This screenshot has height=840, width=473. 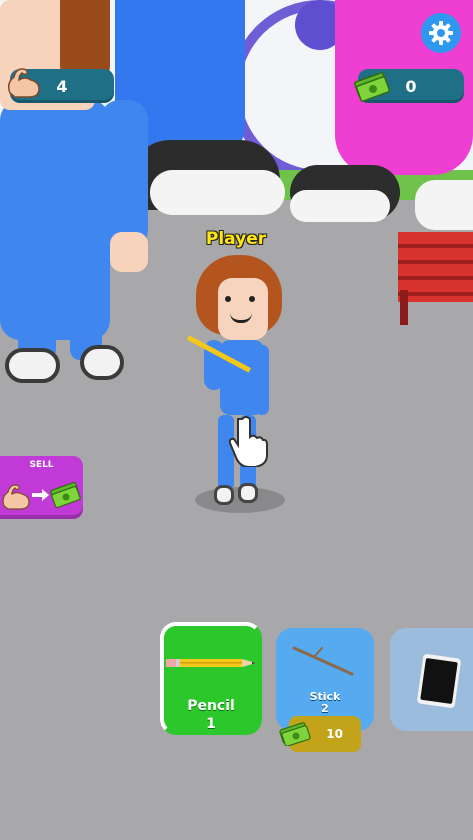 I want to click on stick-icon, so click(x=323, y=661).